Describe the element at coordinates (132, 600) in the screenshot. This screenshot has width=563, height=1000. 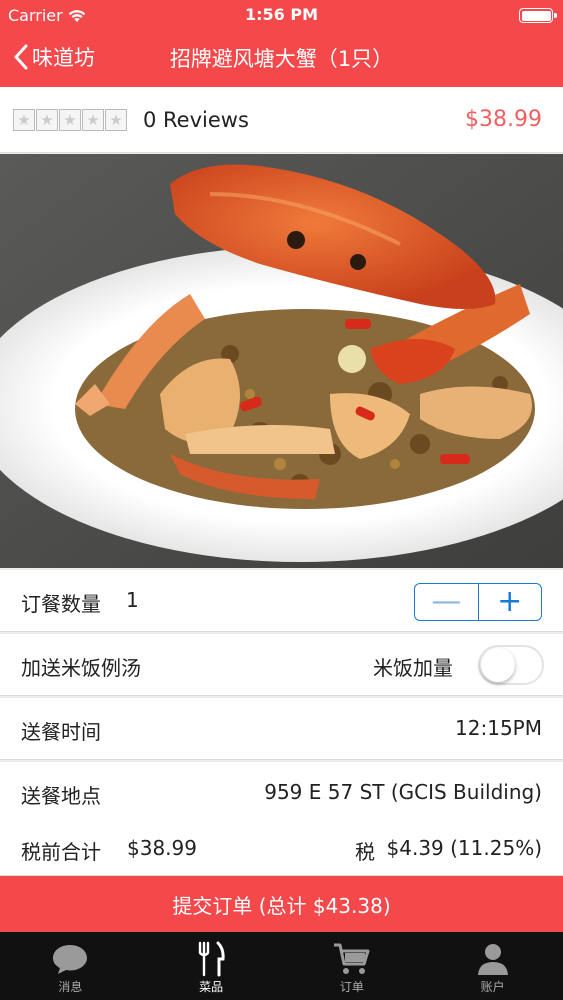
I see `quantity-value: 1` at that location.